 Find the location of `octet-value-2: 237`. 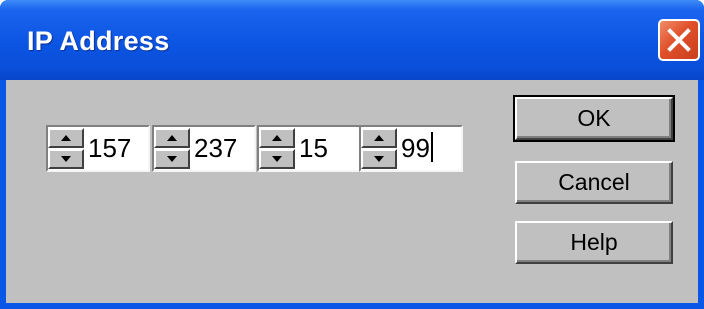

octet-value-2: 237 is located at coordinates (215, 148).